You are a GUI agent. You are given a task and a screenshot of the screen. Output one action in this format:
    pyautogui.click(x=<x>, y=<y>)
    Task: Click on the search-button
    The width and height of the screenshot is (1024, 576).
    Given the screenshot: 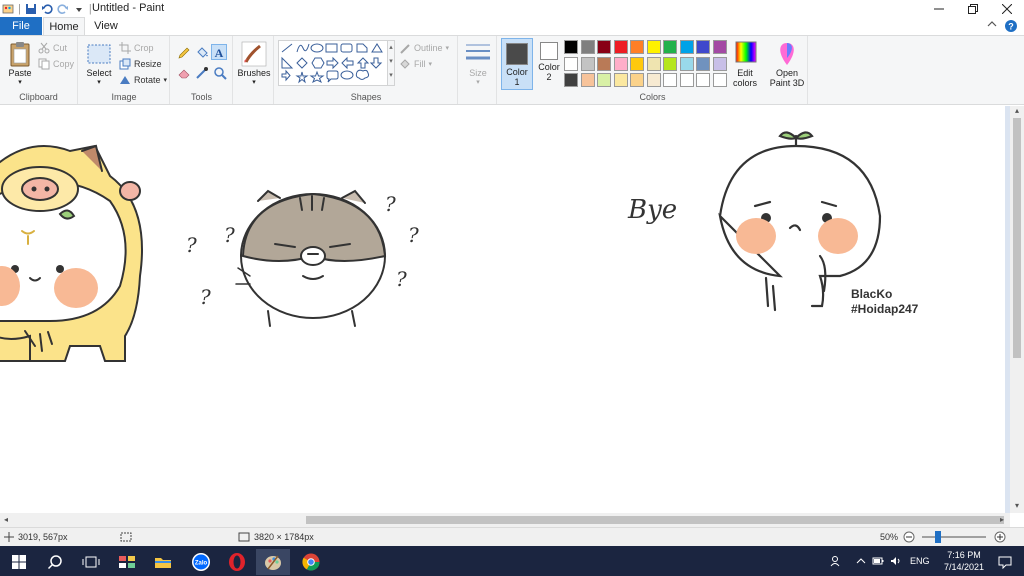 What is the action you would take?
    pyautogui.click(x=55, y=562)
    